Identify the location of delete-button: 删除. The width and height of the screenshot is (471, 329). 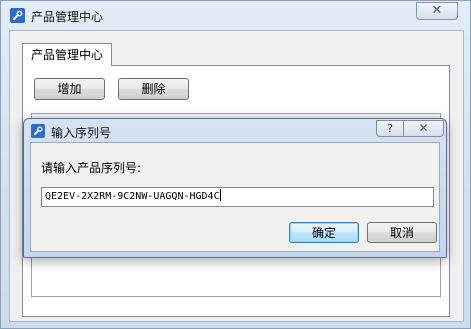
(153, 89).